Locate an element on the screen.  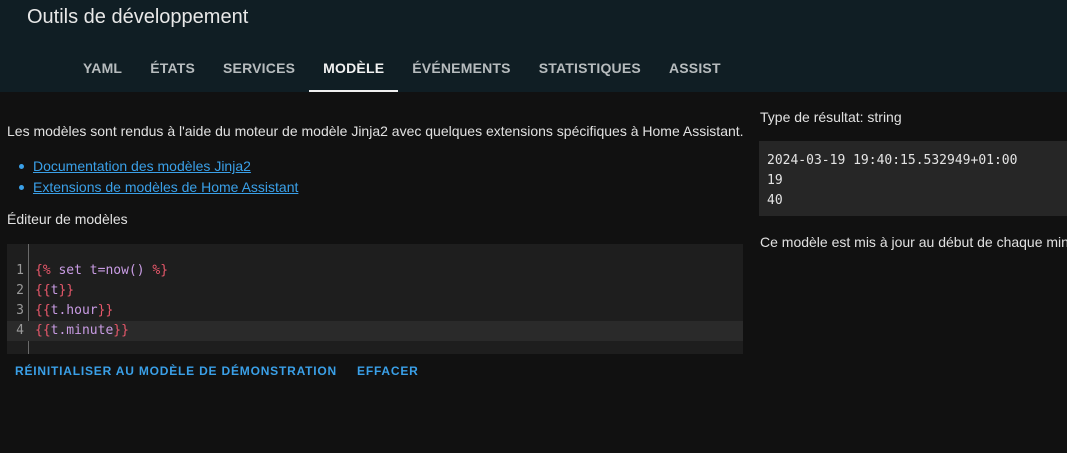
tab-assist: ASSIST is located at coordinates (695, 67).